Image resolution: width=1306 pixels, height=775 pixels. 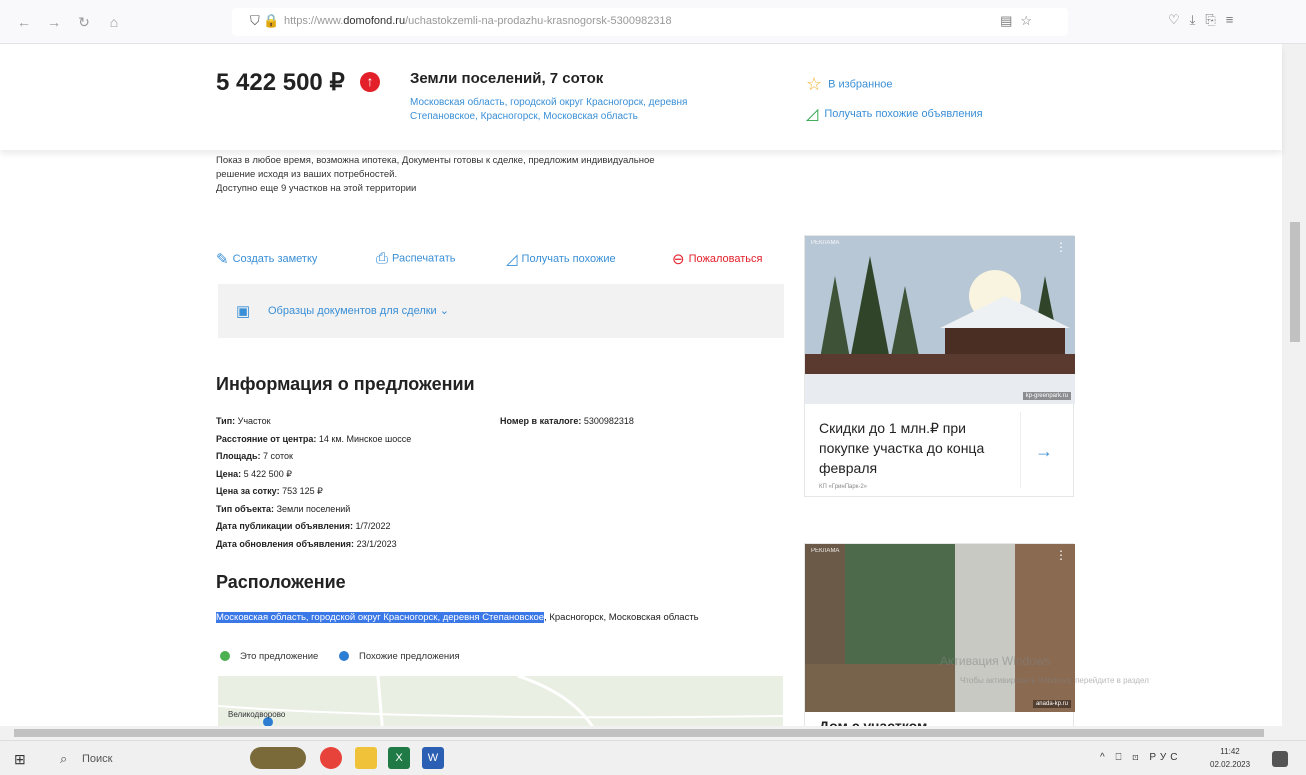 I want to click on location-heading: Расположение, so click(x=281, y=582).